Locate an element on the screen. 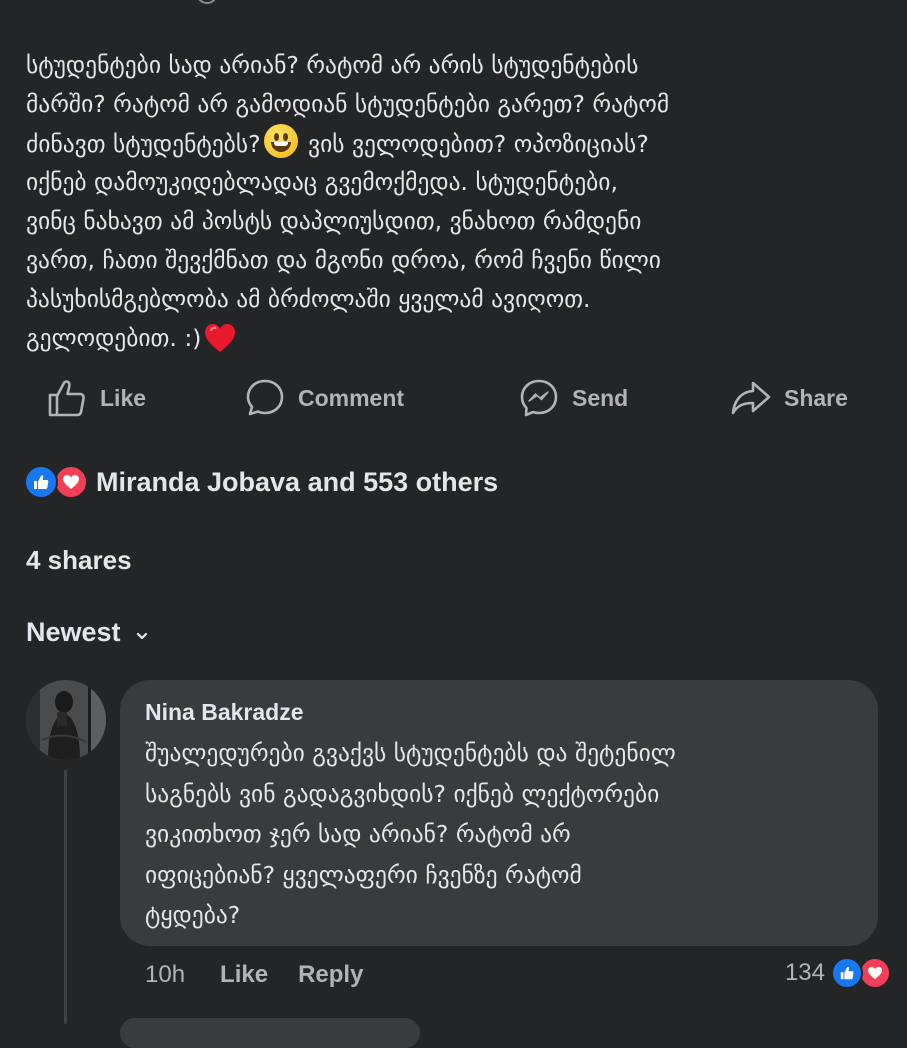  comment-like-button: Like is located at coordinates (244, 975).